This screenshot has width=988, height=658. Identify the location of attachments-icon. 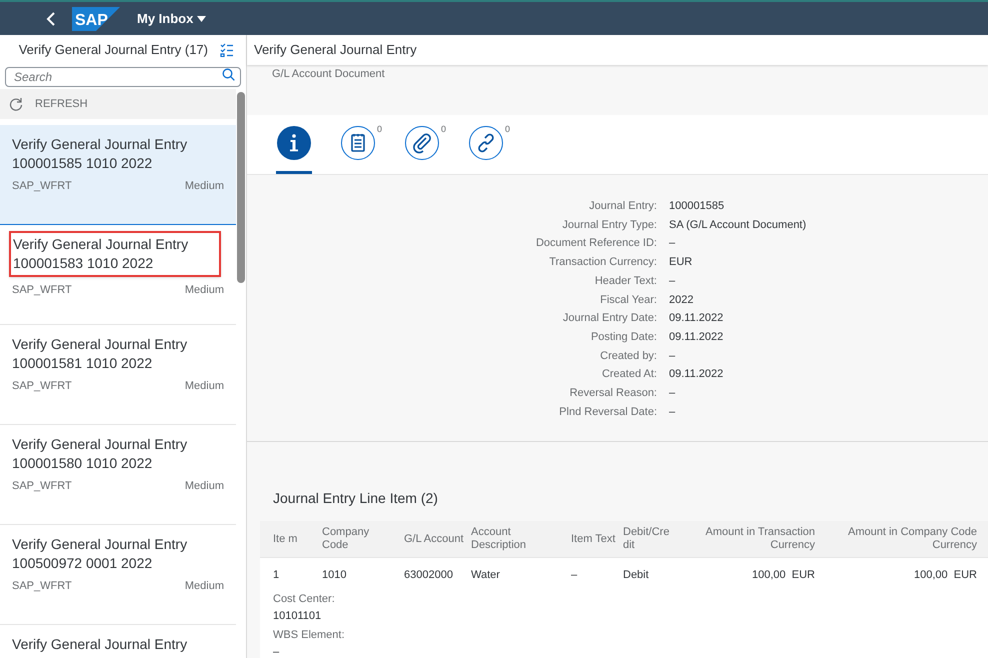
(422, 143).